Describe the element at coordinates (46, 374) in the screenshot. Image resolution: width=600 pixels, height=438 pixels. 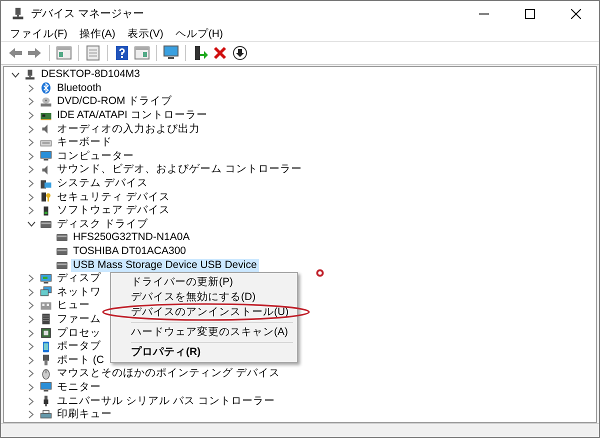
I see `mouse-icon` at that location.